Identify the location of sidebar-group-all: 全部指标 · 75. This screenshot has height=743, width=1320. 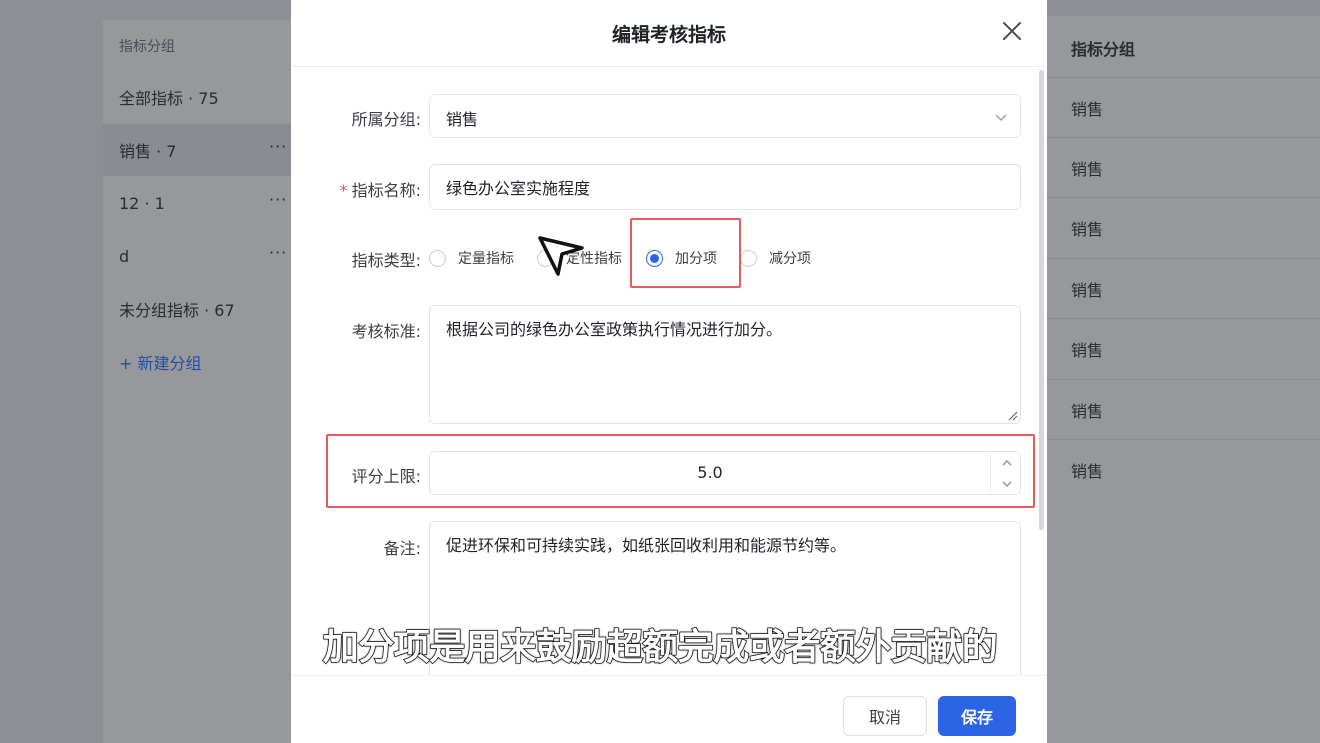
(203, 97).